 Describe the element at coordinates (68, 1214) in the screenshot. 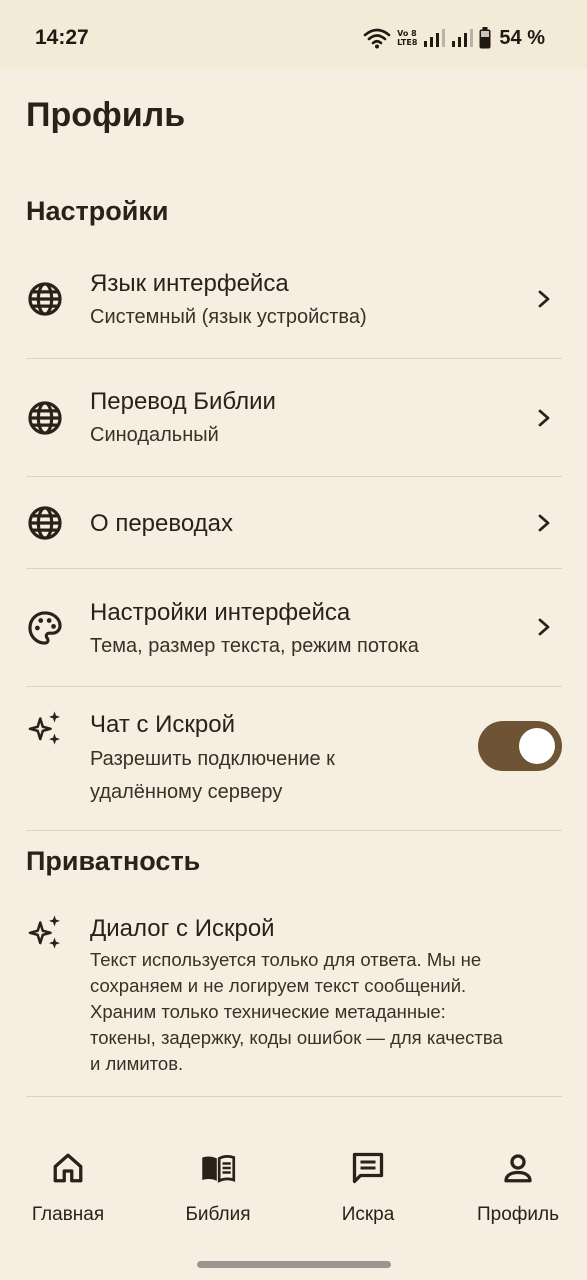

I see `nav-label: Главная` at that location.